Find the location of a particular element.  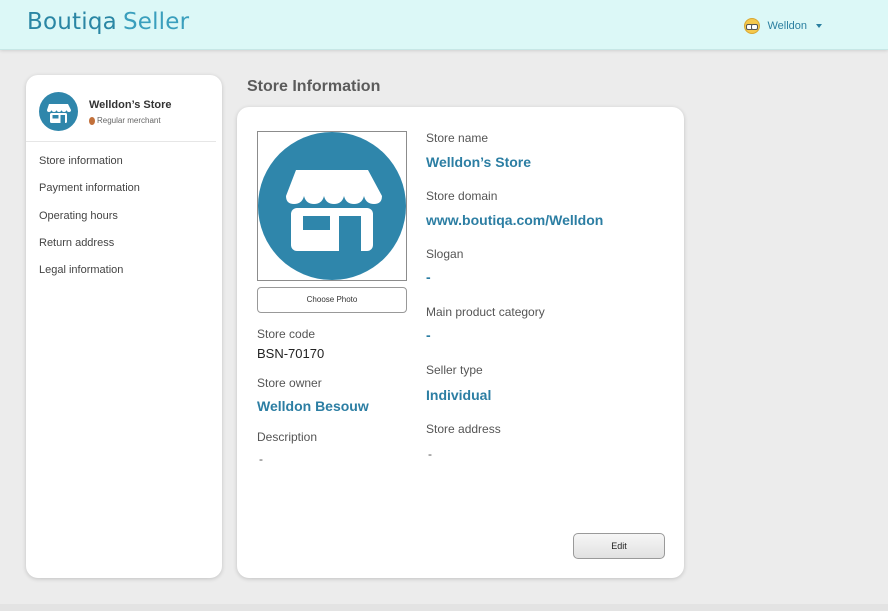

brand-logo: Boutiqa Seller is located at coordinates (108, 22).